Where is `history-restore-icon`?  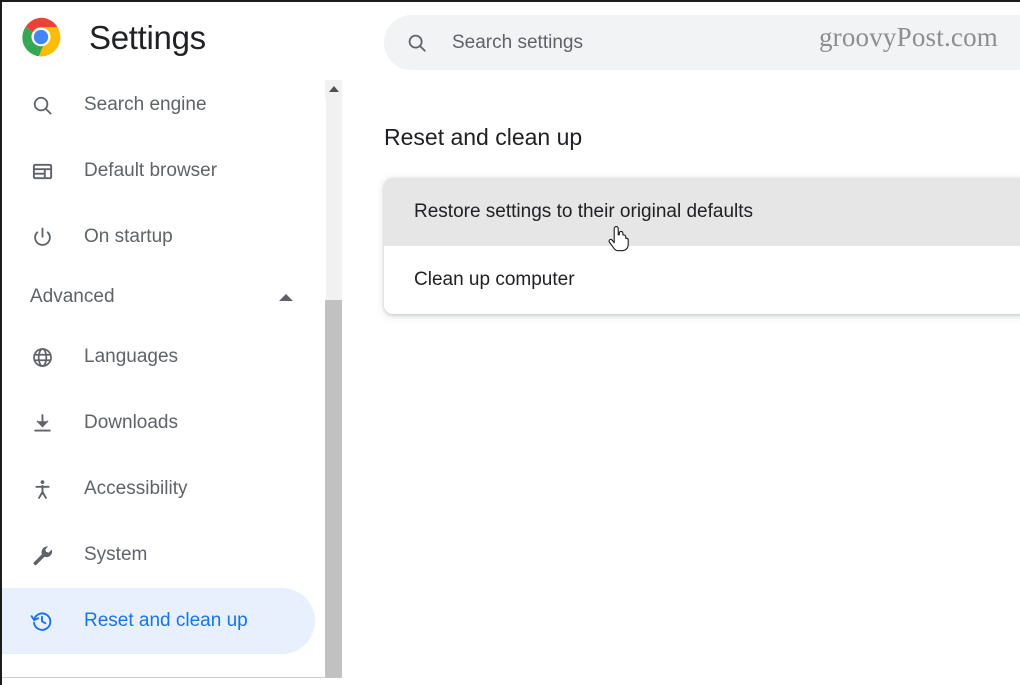
history-restore-icon is located at coordinates (42, 621).